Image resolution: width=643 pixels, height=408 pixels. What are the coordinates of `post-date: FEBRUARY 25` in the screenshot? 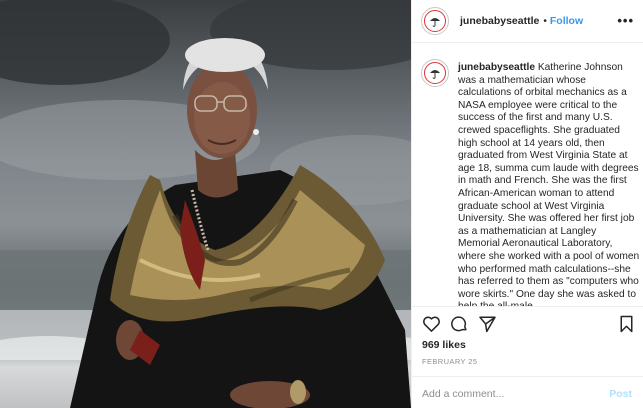 It's located at (449, 361).